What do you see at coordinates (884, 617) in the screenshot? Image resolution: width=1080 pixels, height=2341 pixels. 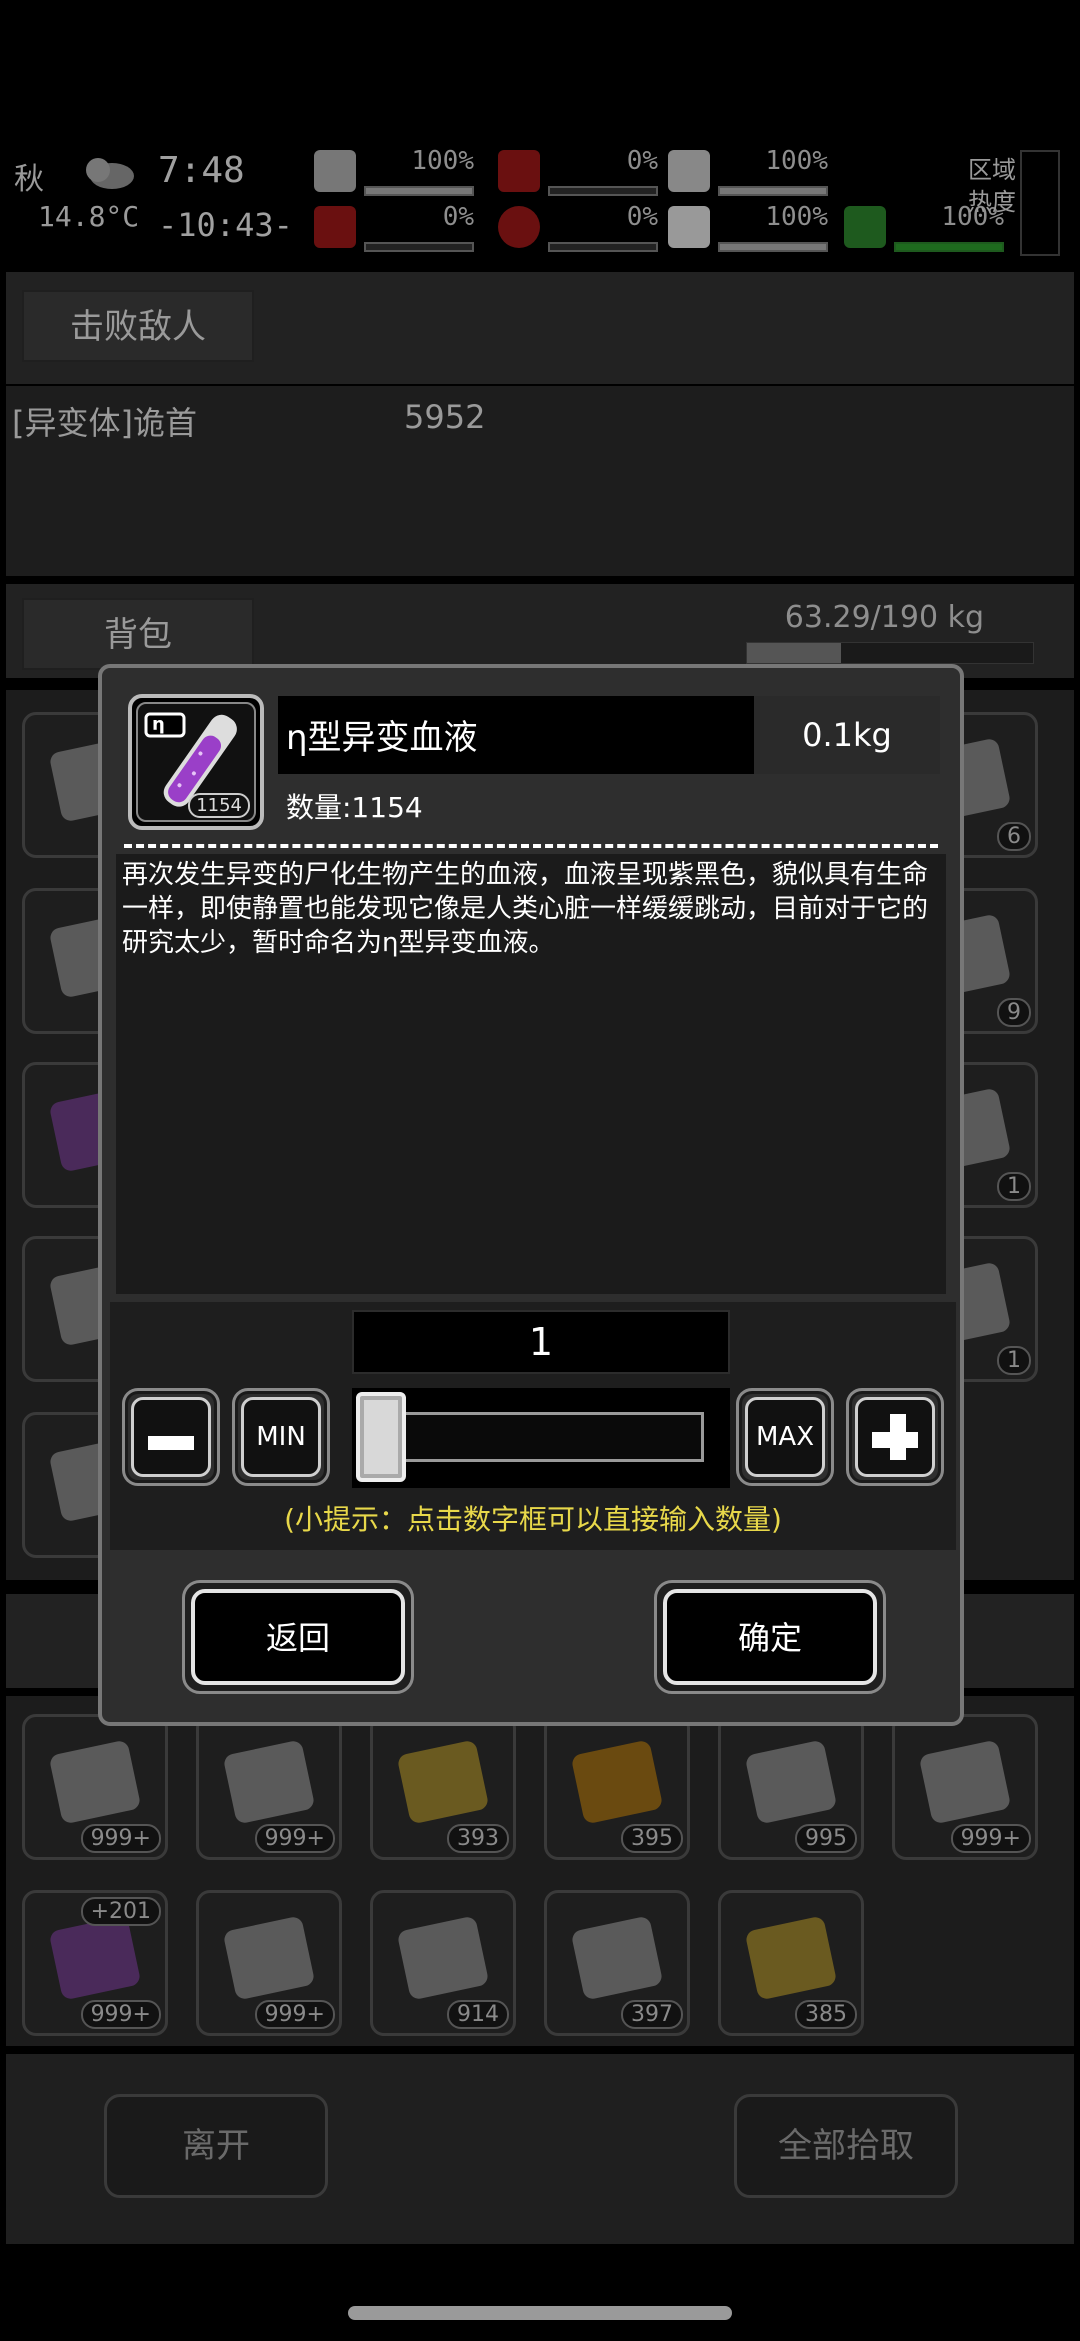 I see `backpack-weight: 63.29/190 kg` at bounding box center [884, 617].